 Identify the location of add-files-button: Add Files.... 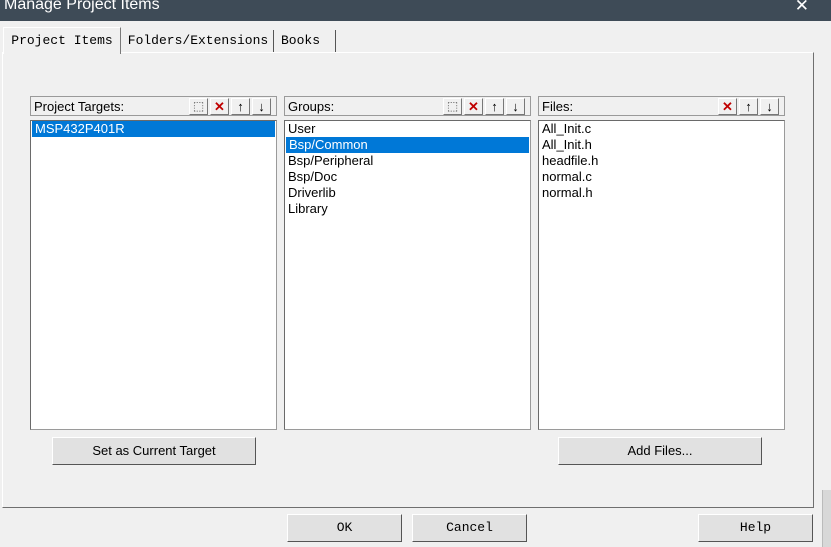
(660, 451).